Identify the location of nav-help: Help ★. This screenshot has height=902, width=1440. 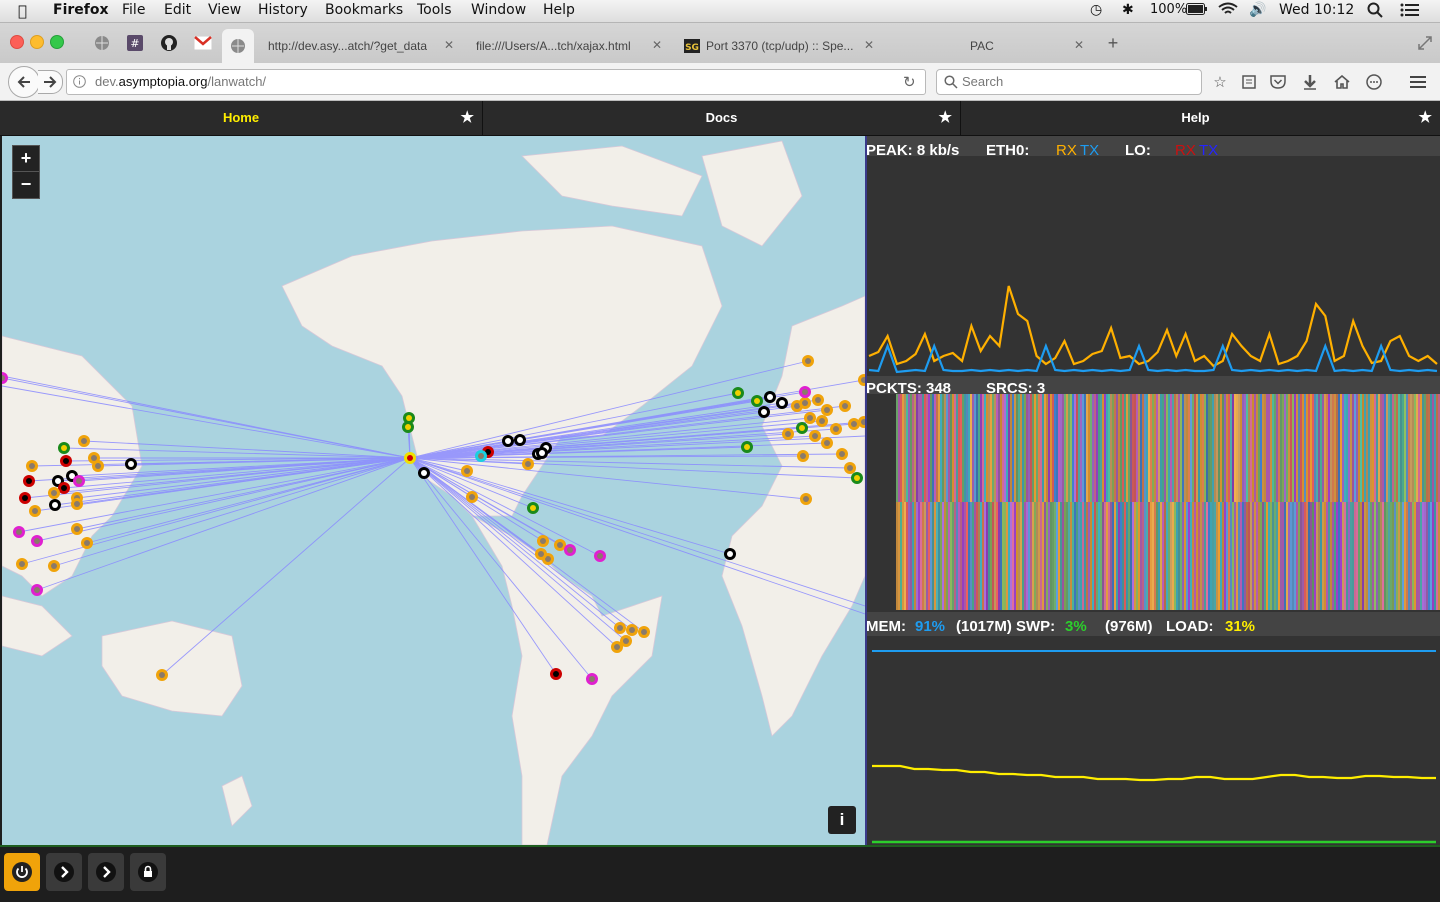
(1200, 118).